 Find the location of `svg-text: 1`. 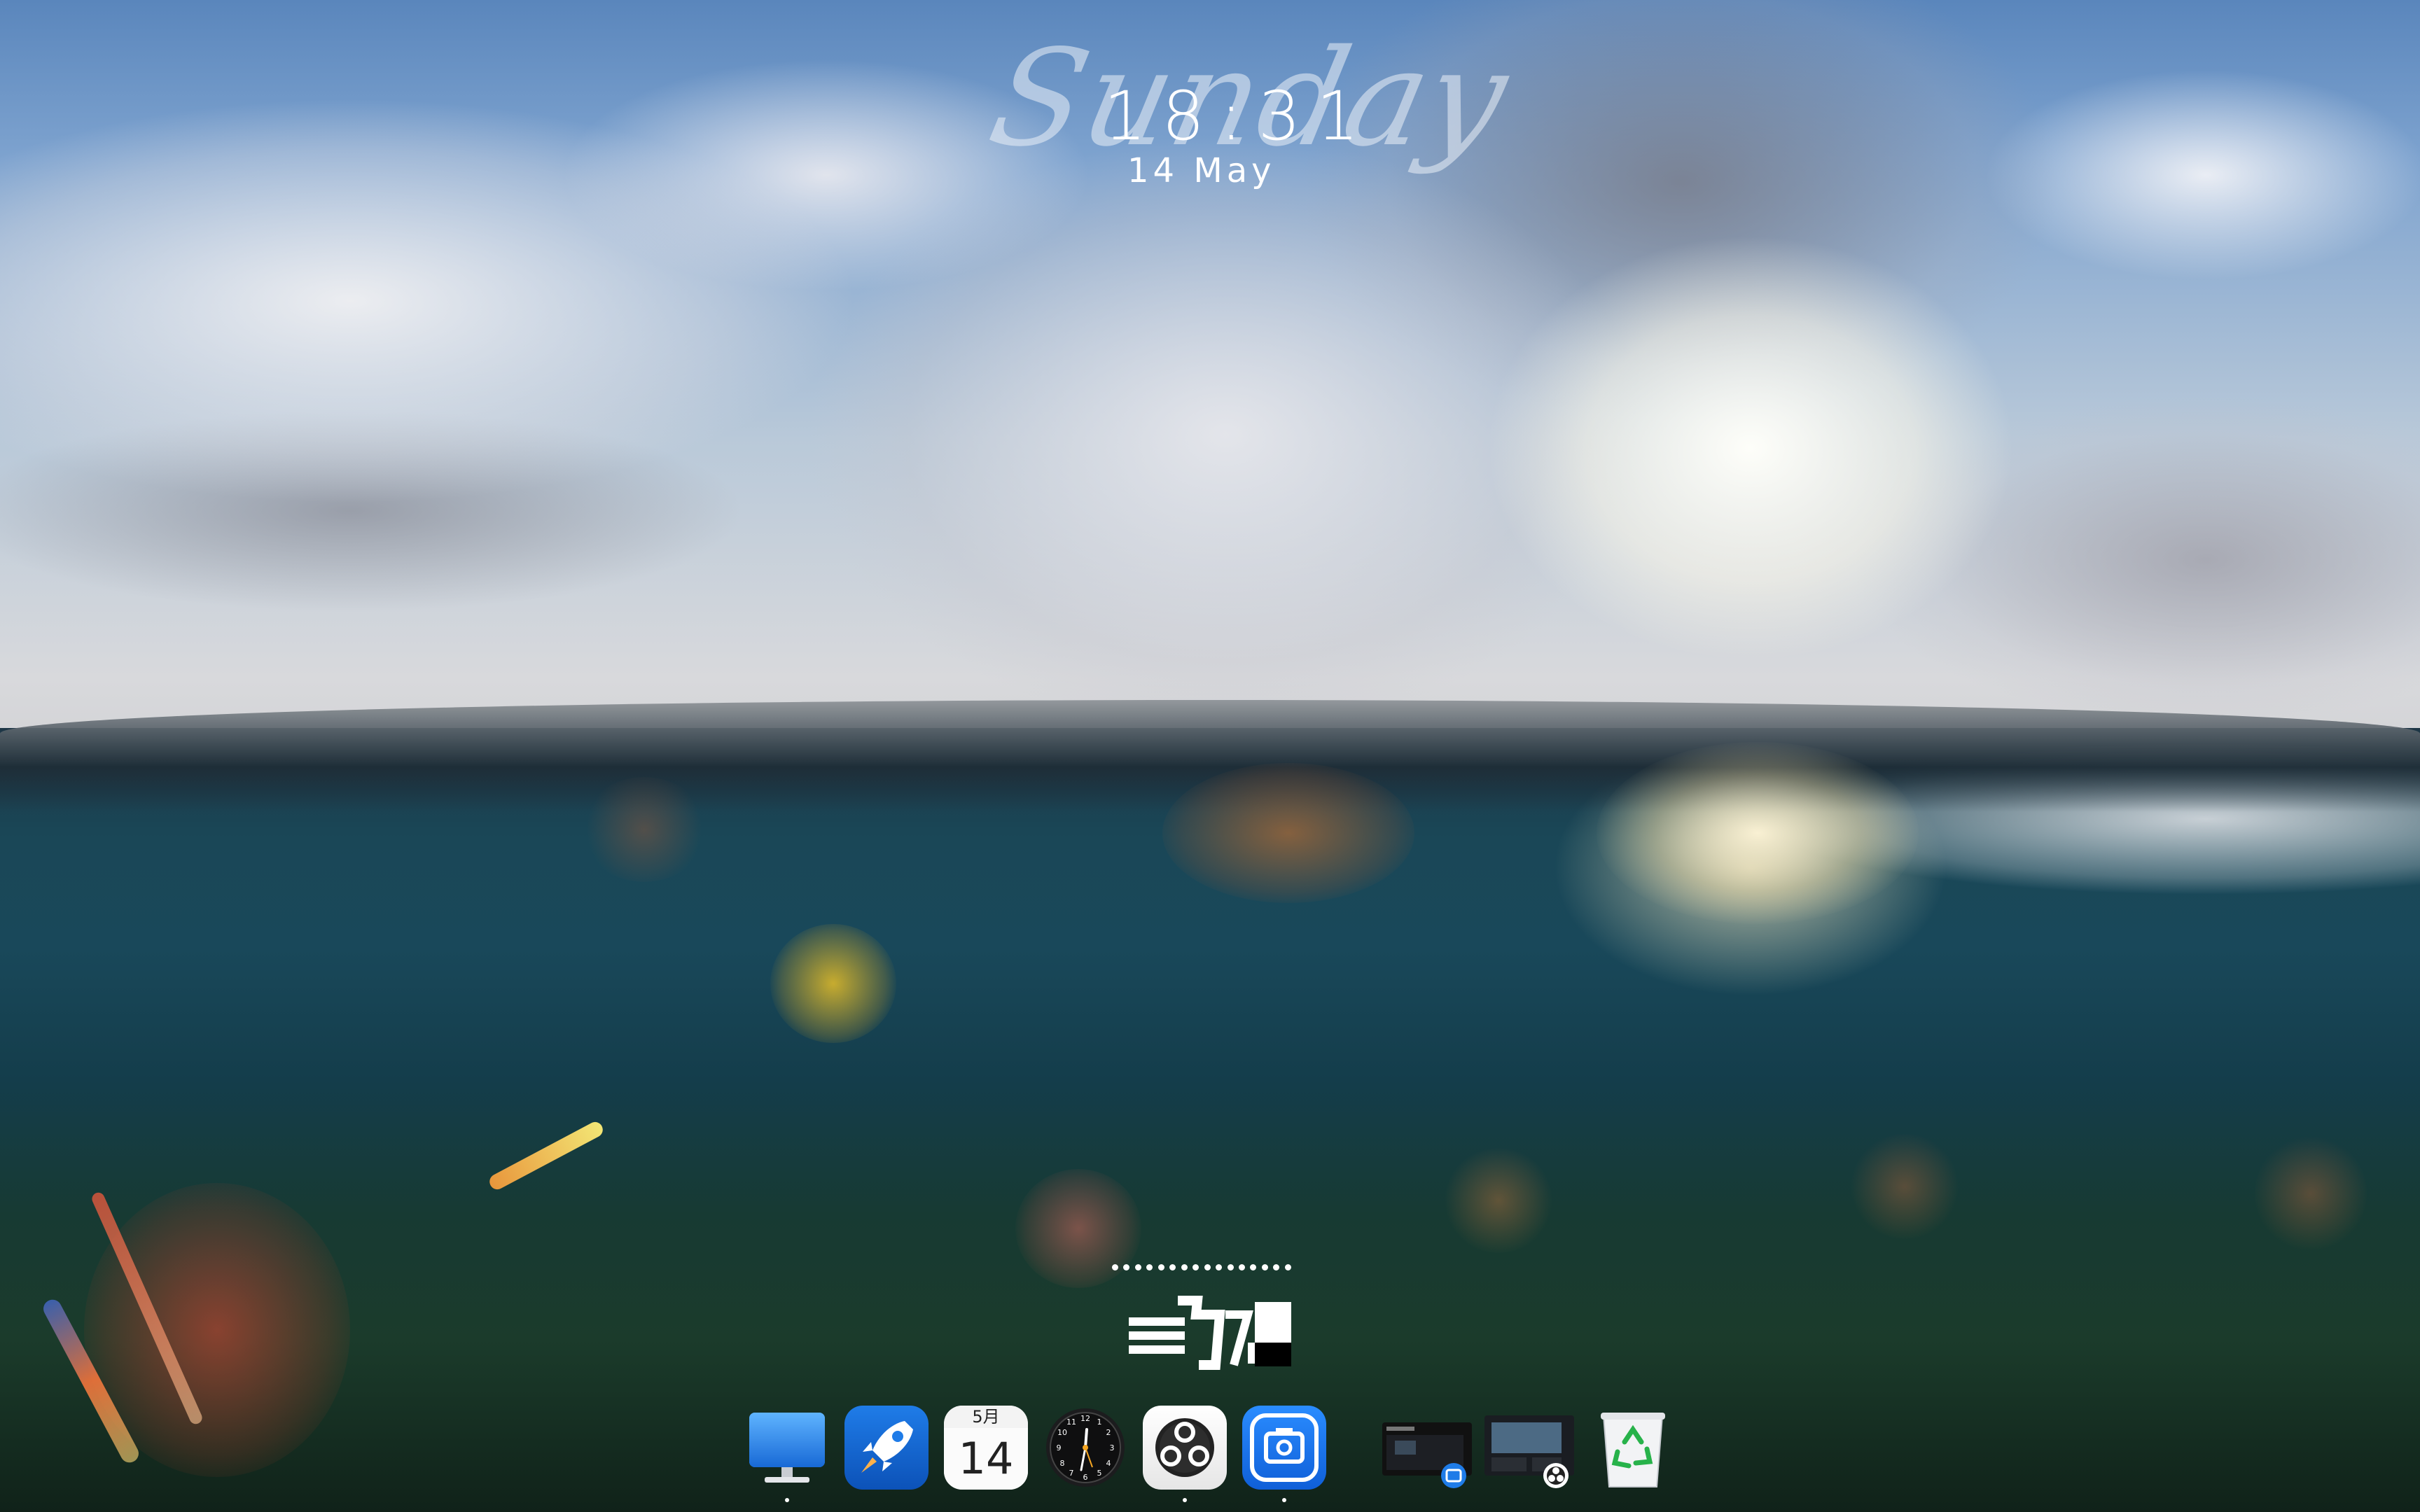

svg-text: 1 is located at coordinates (1099, 1422).